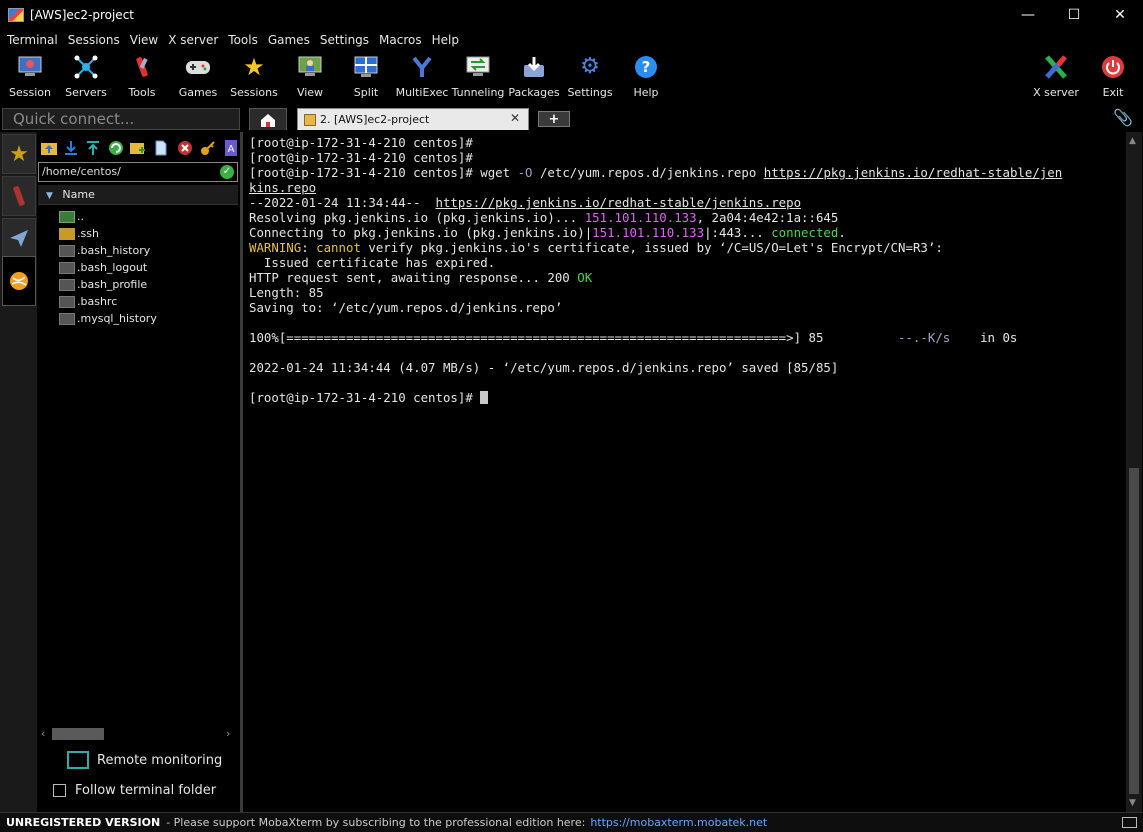 Image resolution: width=1143 pixels, height=832 pixels. I want to click on tunneling-icon, so click(478, 67).